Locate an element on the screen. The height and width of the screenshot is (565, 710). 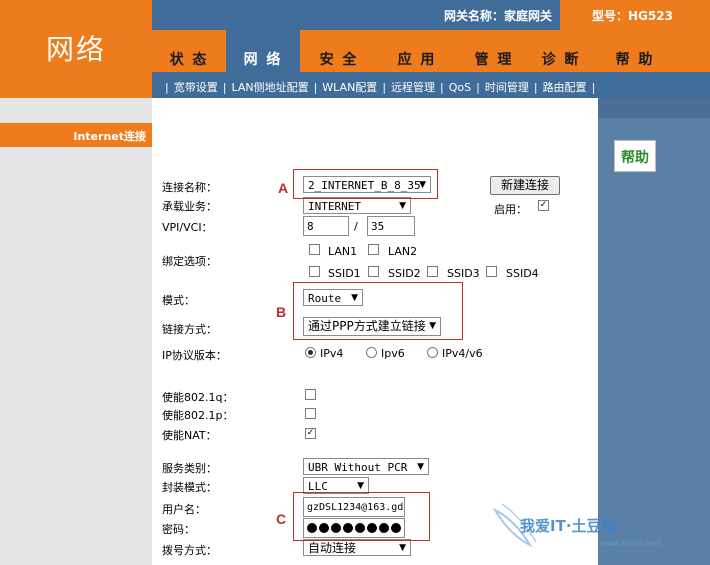
enable-label: 启用： is located at coordinates (510, 209).